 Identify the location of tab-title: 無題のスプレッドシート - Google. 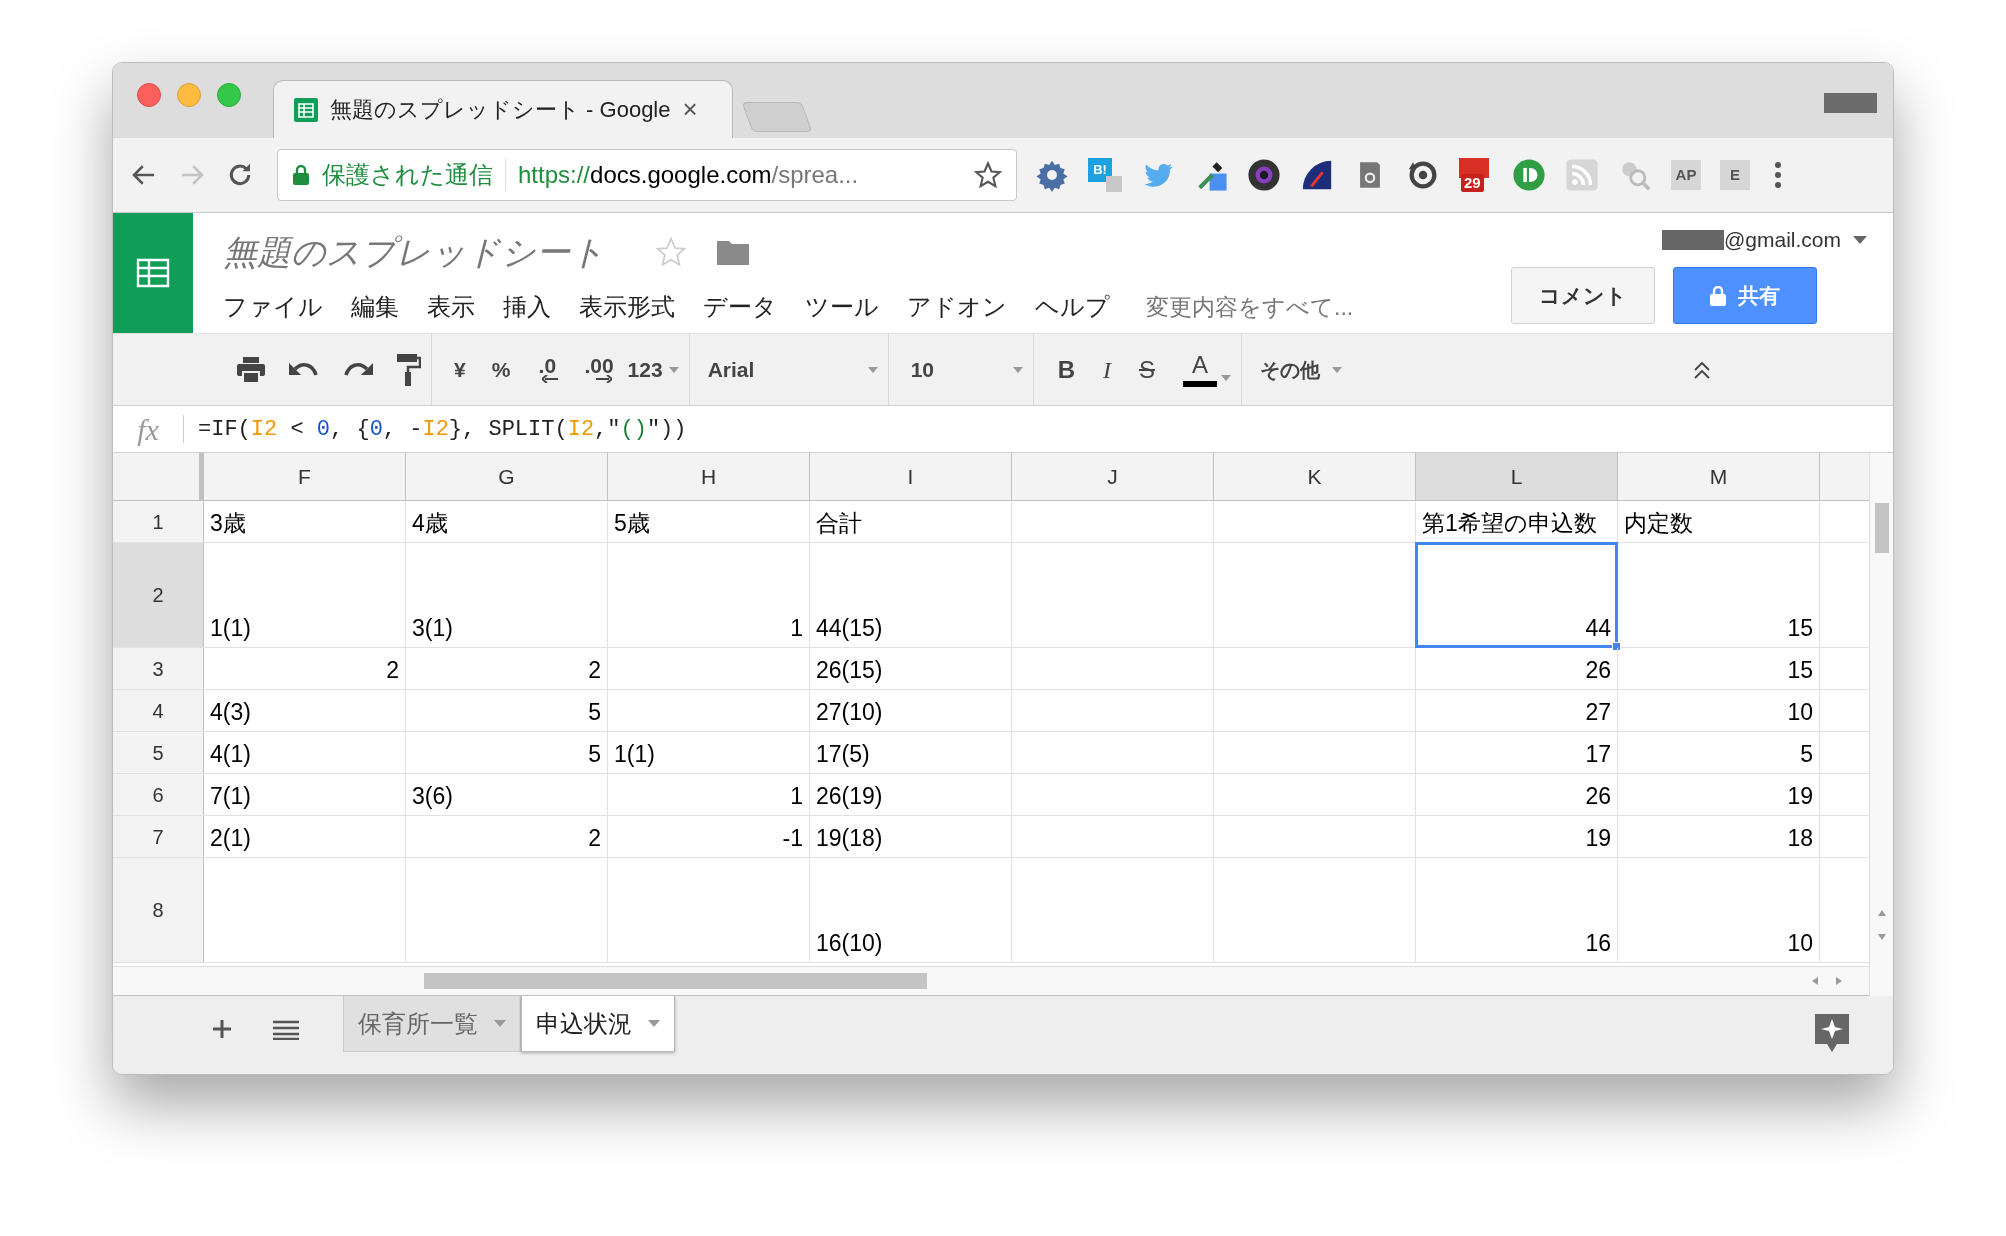
(500, 110).